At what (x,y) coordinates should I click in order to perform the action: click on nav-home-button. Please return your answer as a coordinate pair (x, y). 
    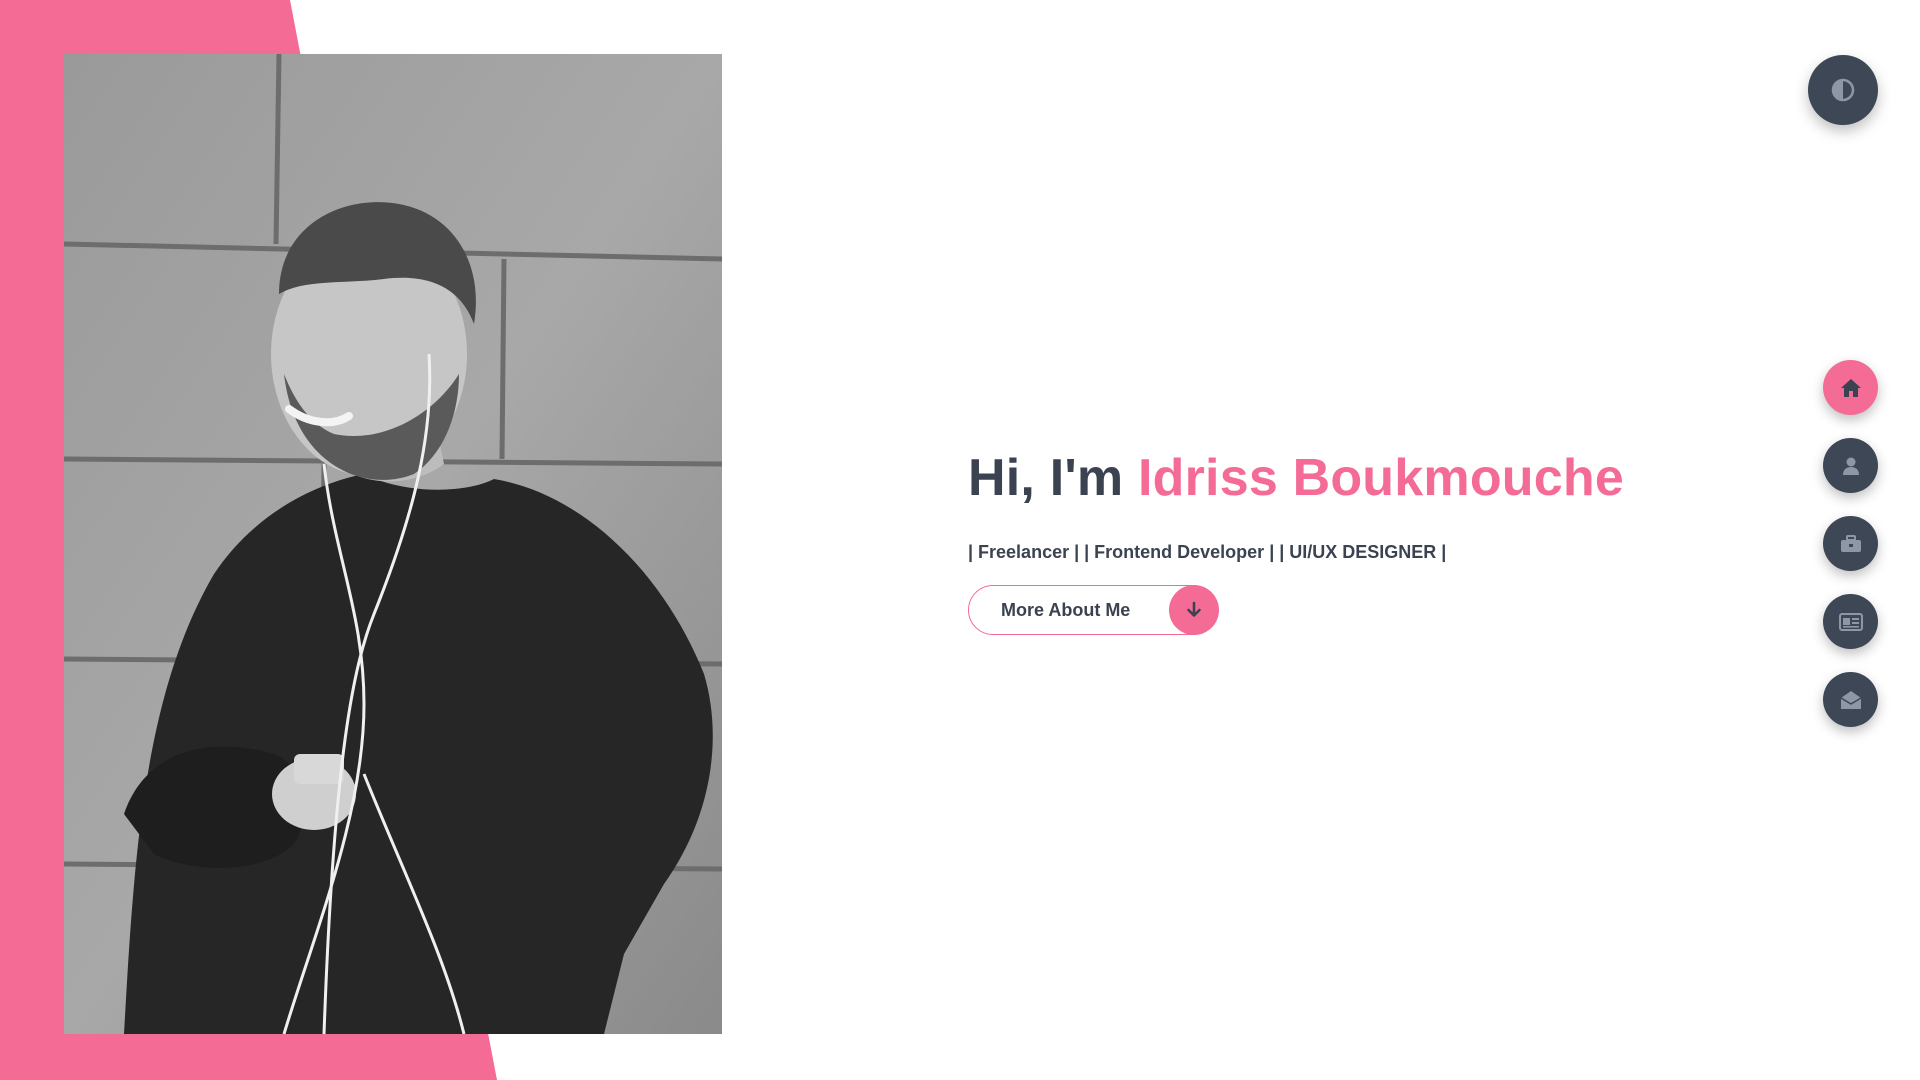
    Looking at the image, I should click on (1850, 387).